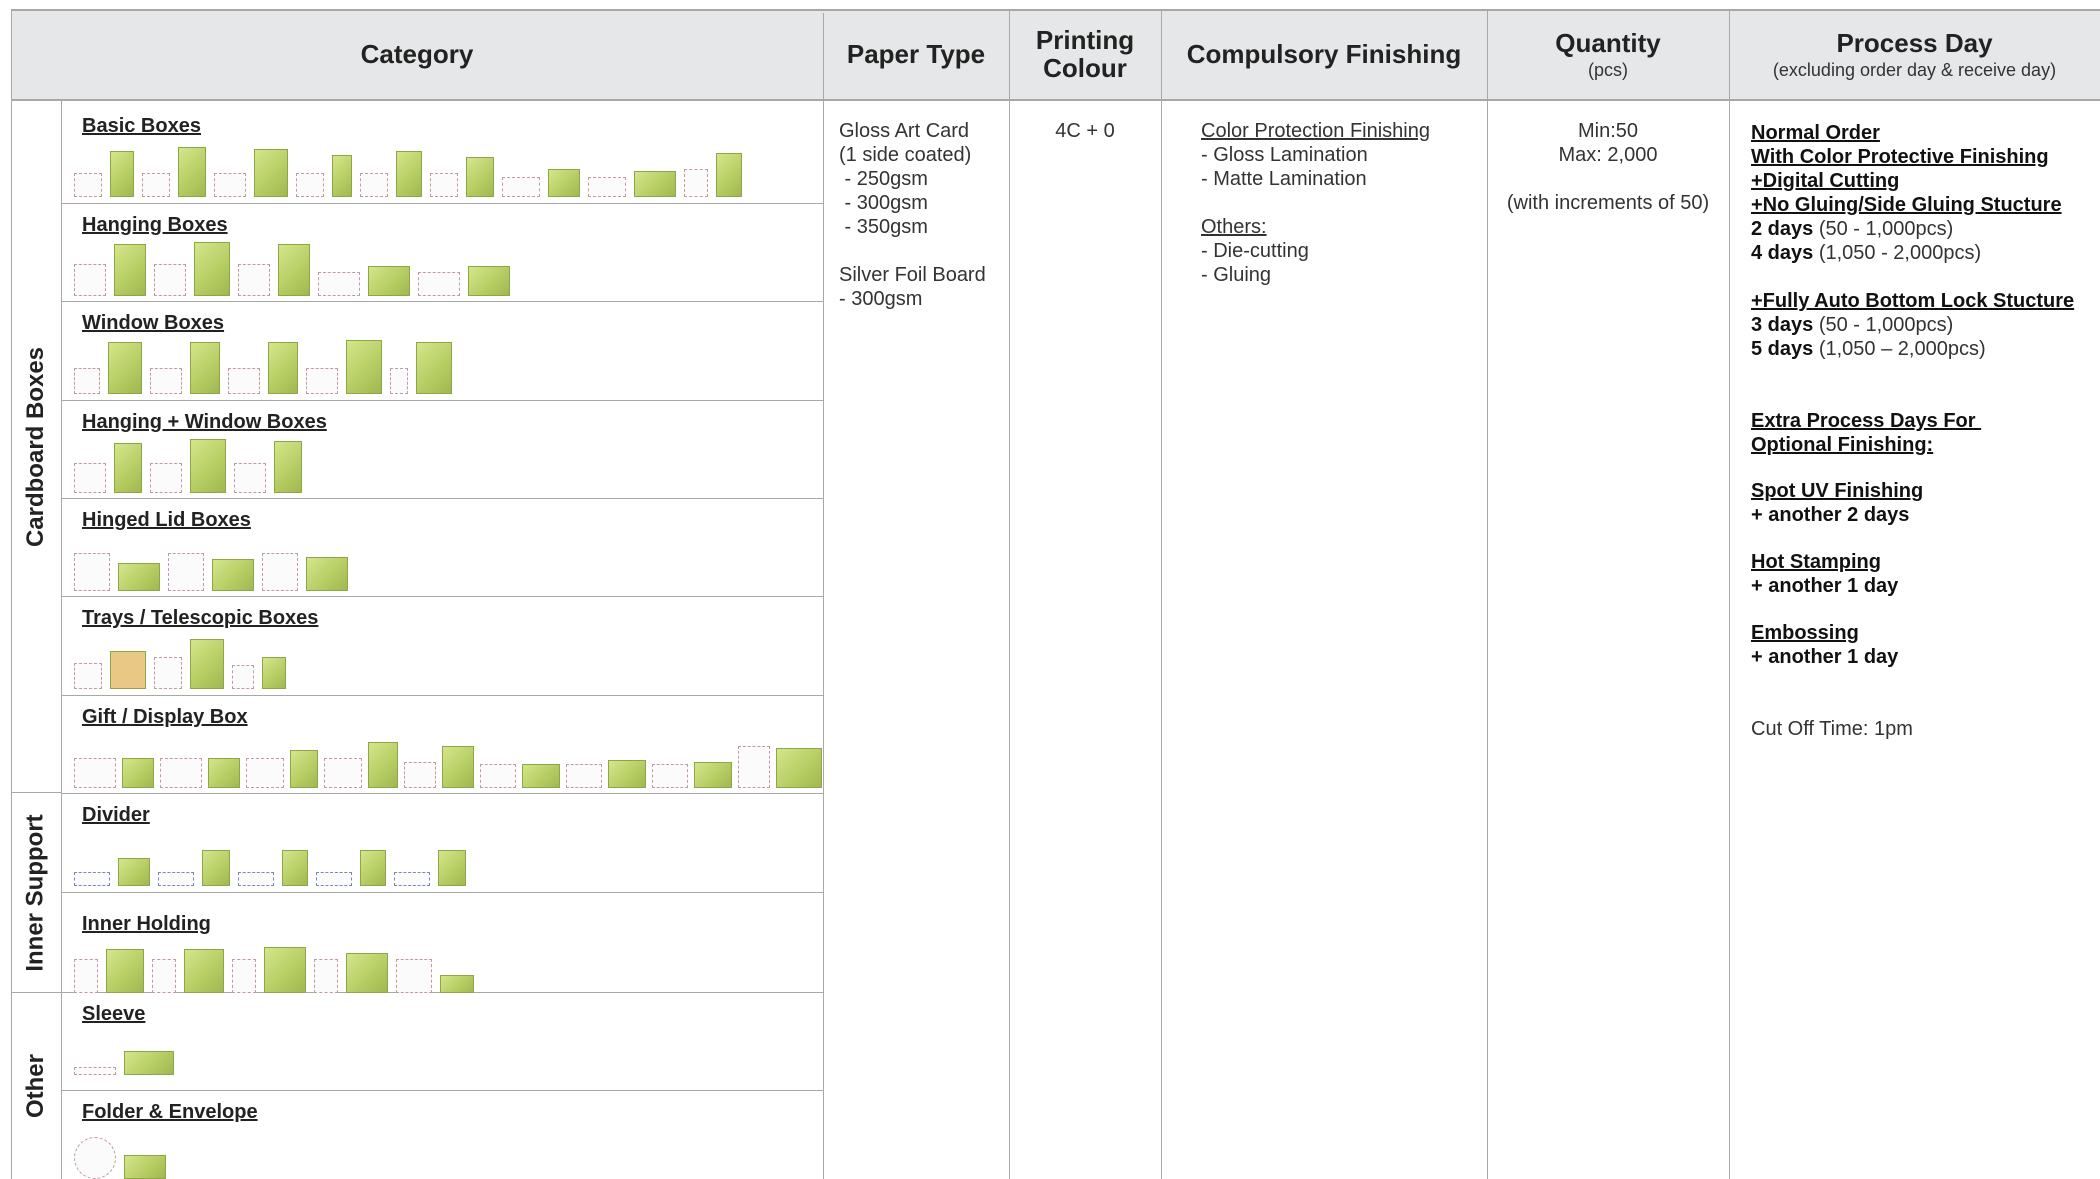 The width and height of the screenshot is (2100, 1179). Describe the element at coordinates (442, 449) in the screenshot. I see `category-hanging-window-boxes: Hanging + Window Boxes` at that location.